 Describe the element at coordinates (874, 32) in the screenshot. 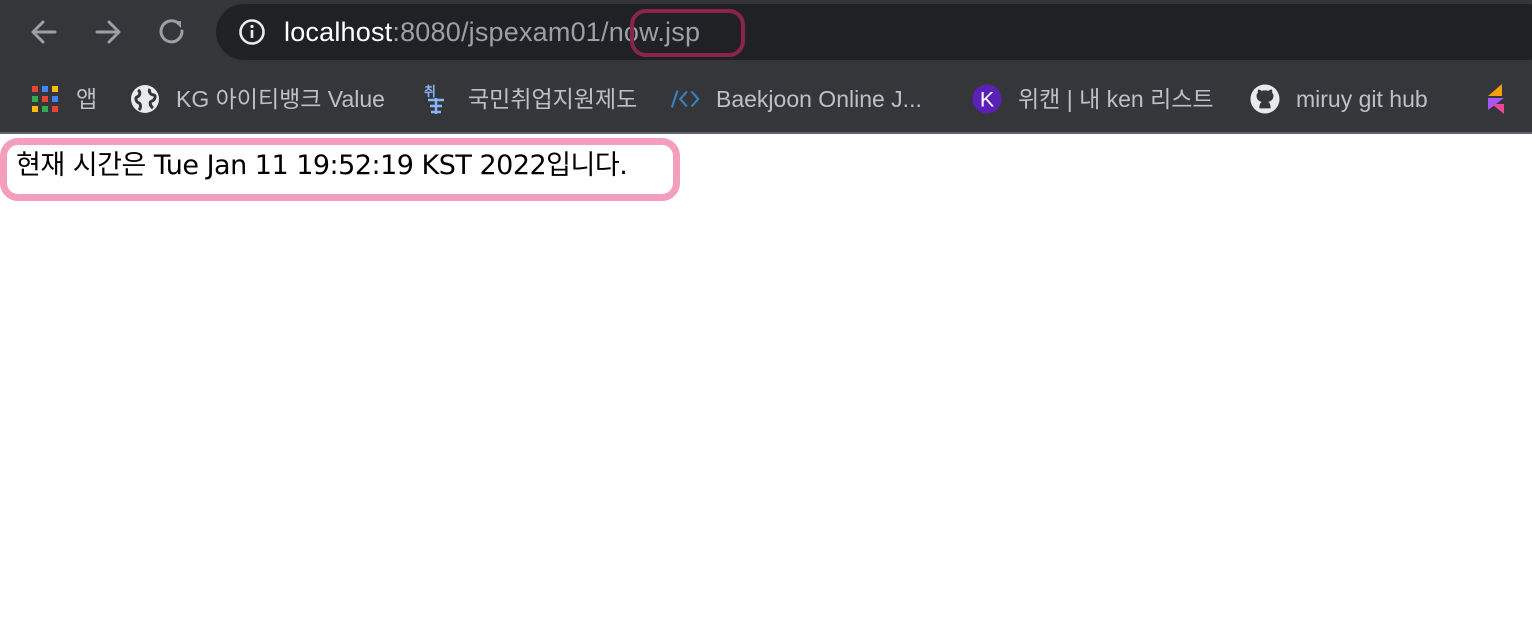

I see `address-bar: localhost:8080/jspexam01/now.jsp` at that location.